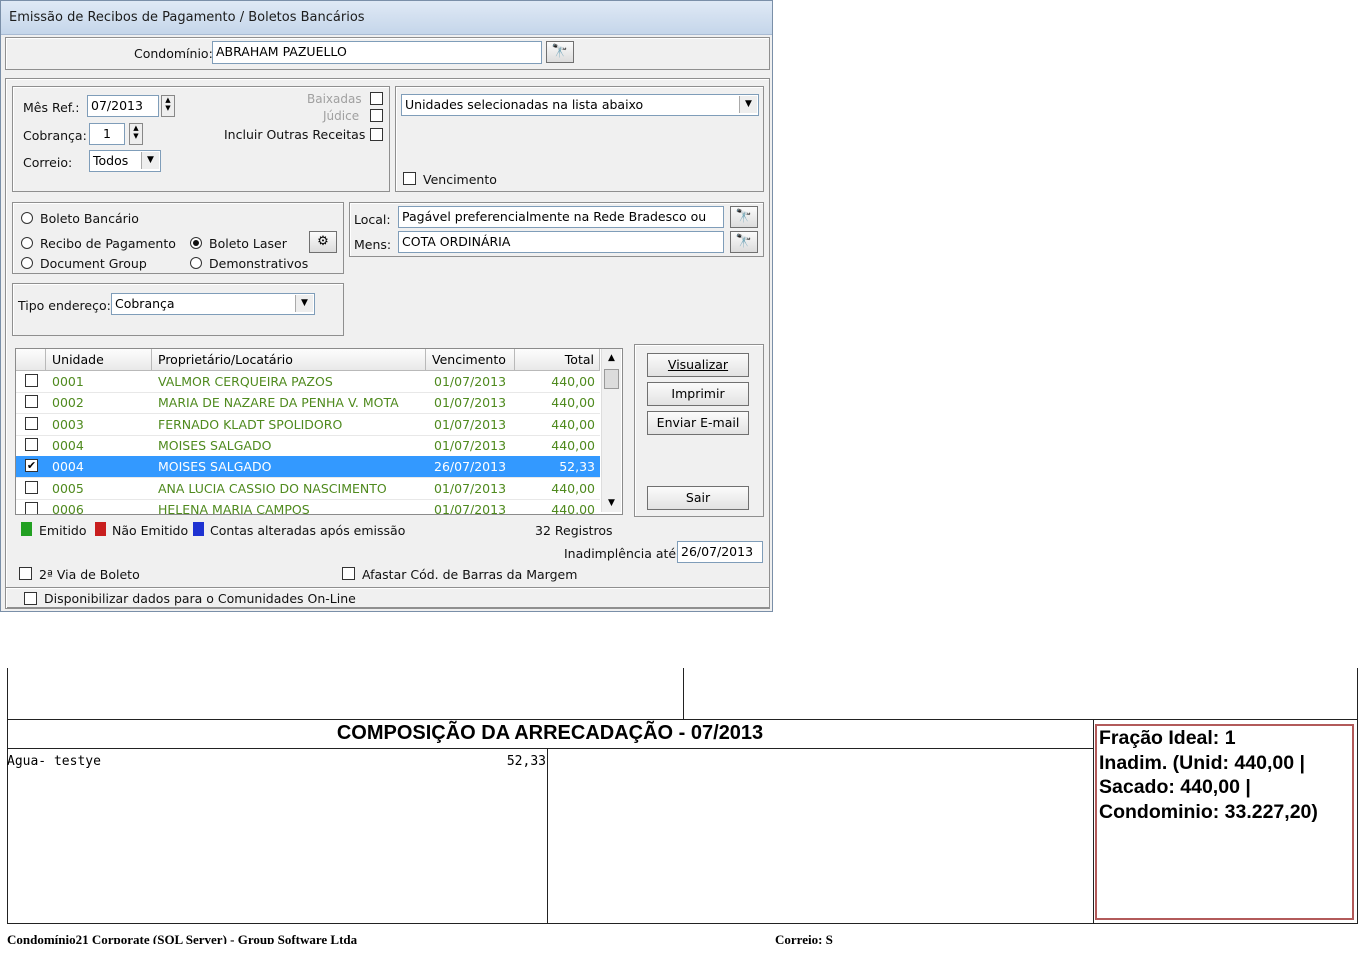 This screenshot has width=1368, height=954. I want to click on inadimplencia-field: 26/07/2013, so click(720, 552).